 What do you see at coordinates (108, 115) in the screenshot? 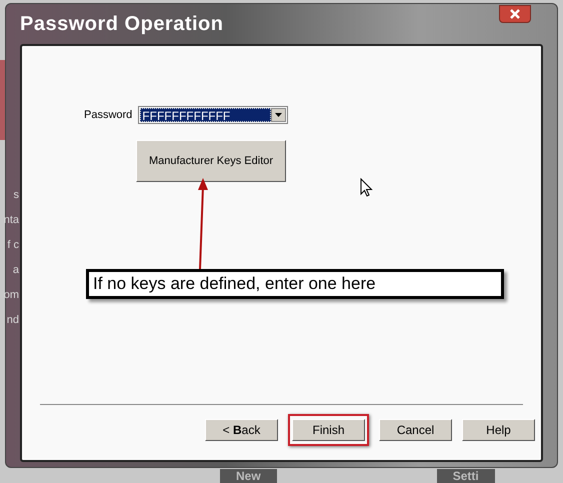
I see `password-label: Password` at bounding box center [108, 115].